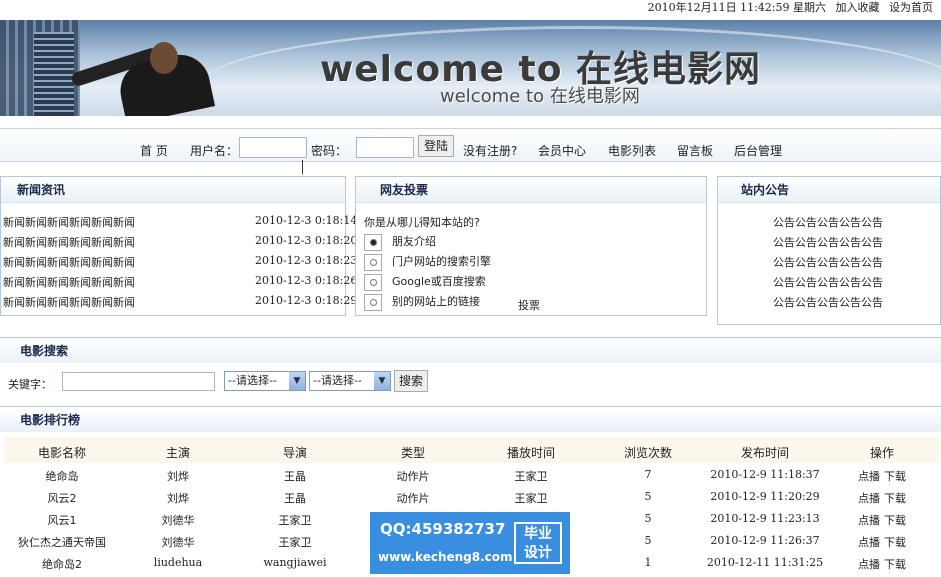  What do you see at coordinates (764, 453) in the screenshot?
I see `column-header: 发布时间` at bounding box center [764, 453].